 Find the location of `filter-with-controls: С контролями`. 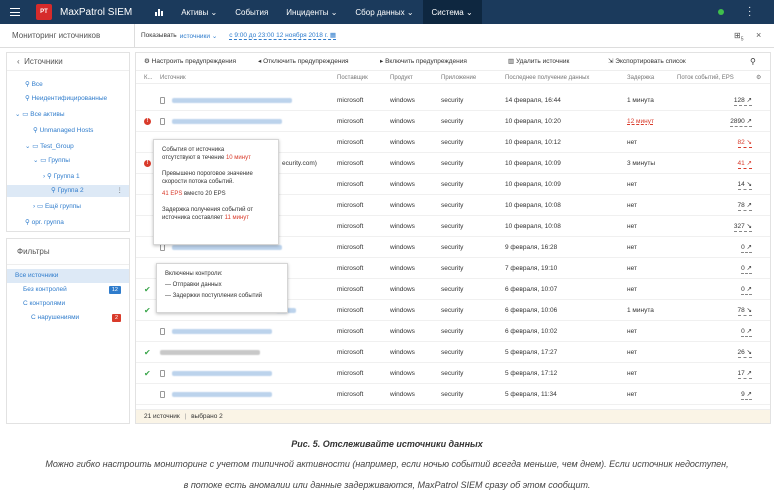

filter-with-controls: С контролями is located at coordinates (68, 304).